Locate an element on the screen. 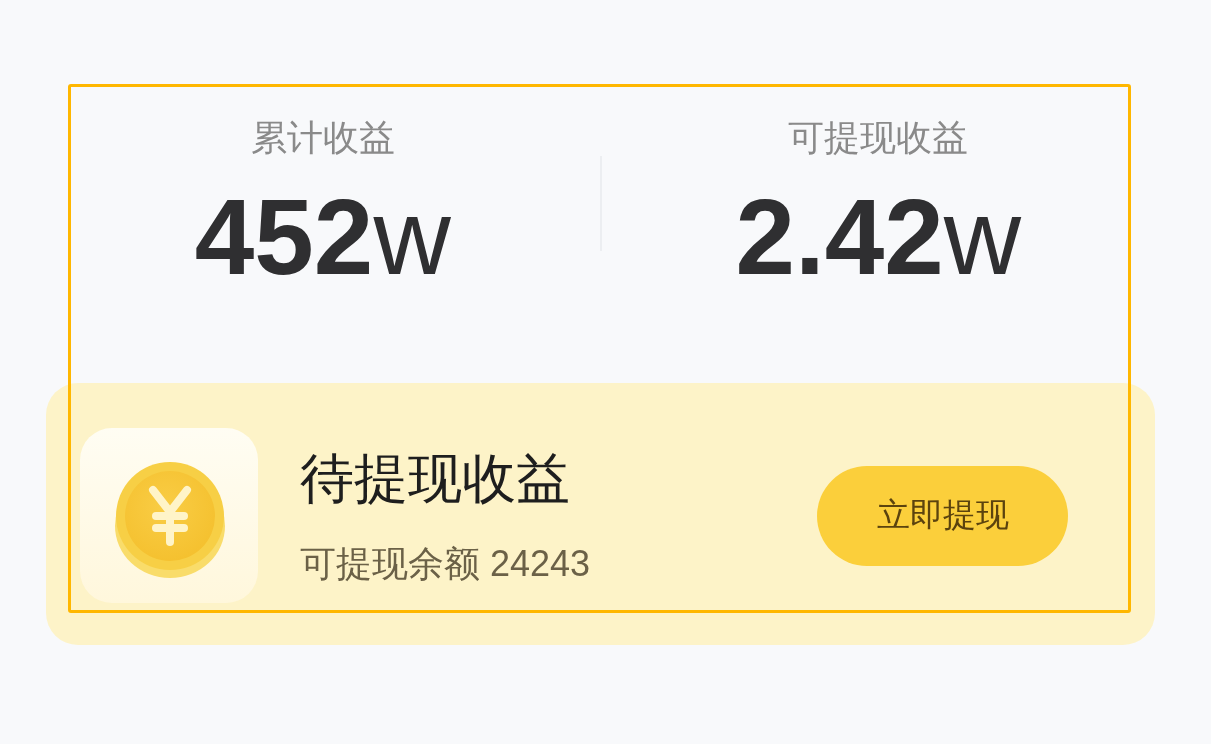  stat-value: 2.42w is located at coordinates (878, 238).